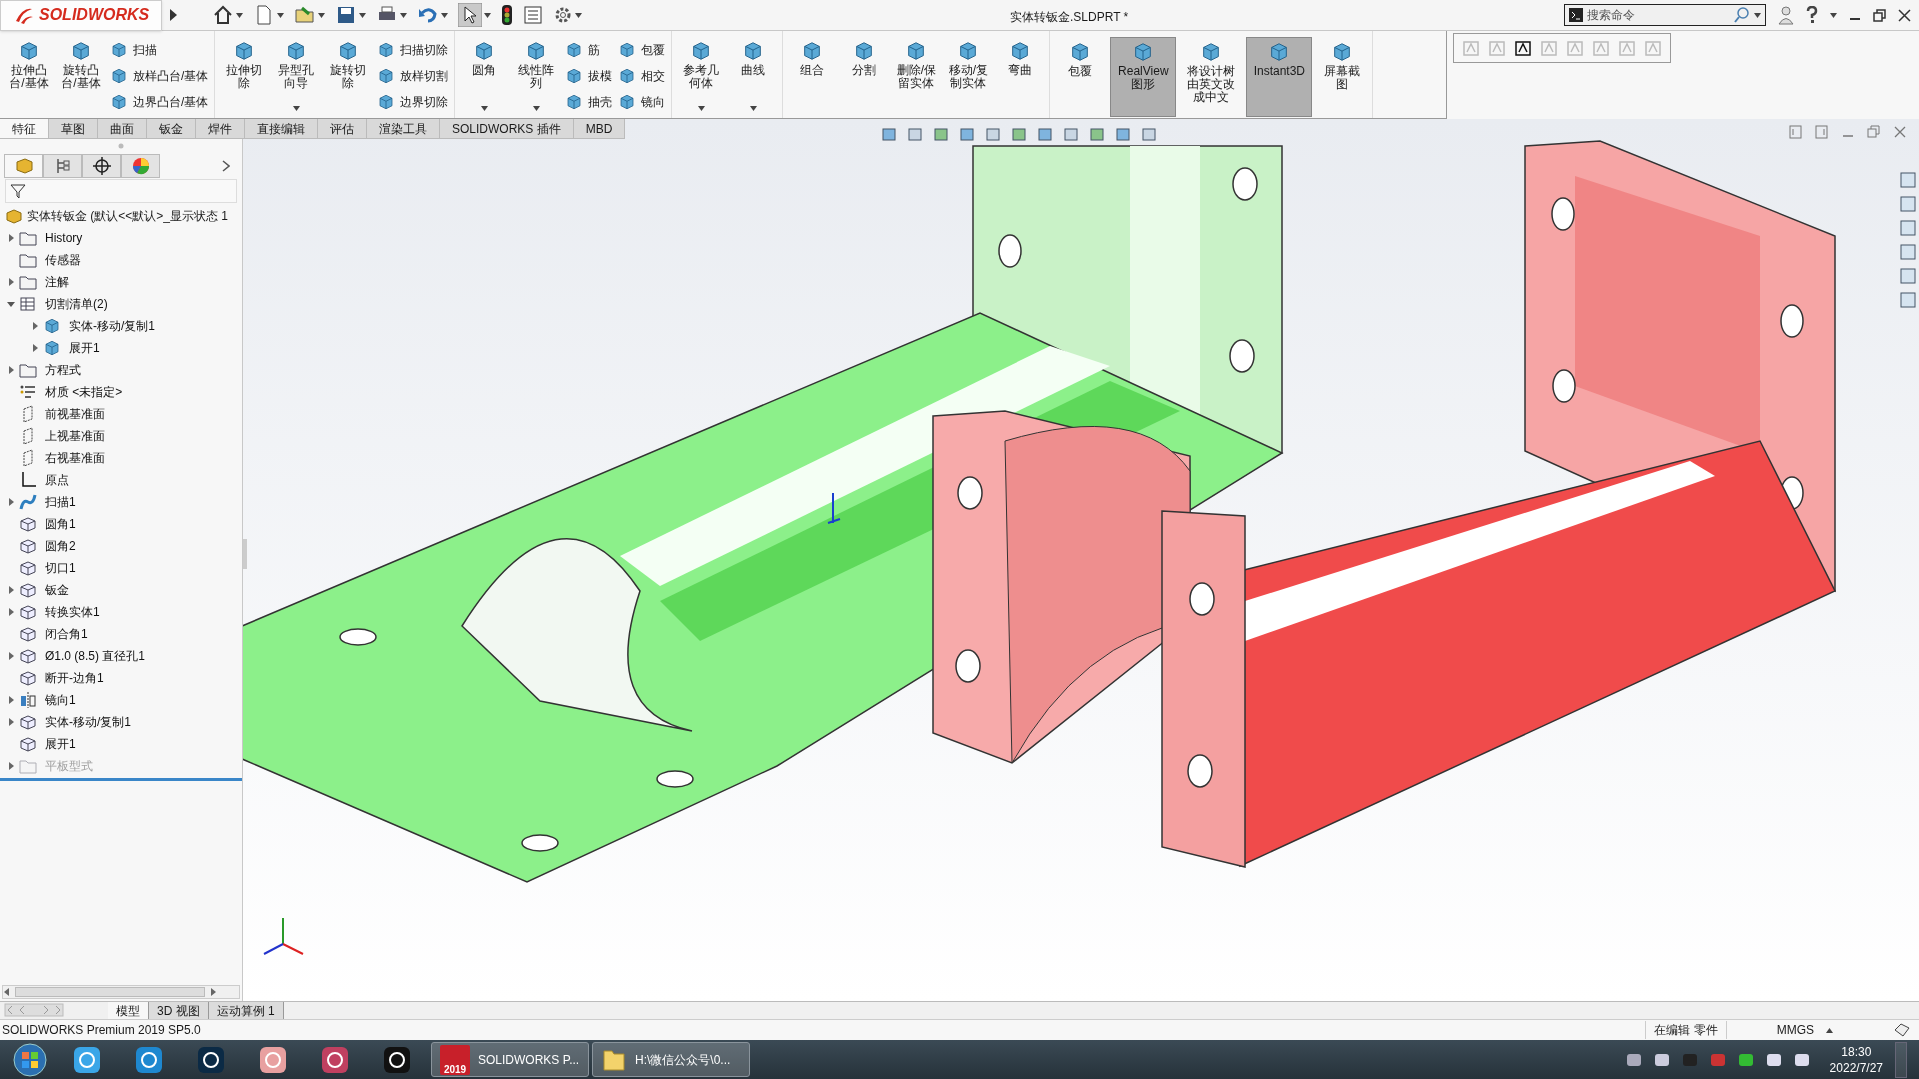 The image size is (1919, 1079). What do you see at coordinates (60, 546) in the screenshot?
I see `tree-item: 圆角2` at bounding box center [60, 546].